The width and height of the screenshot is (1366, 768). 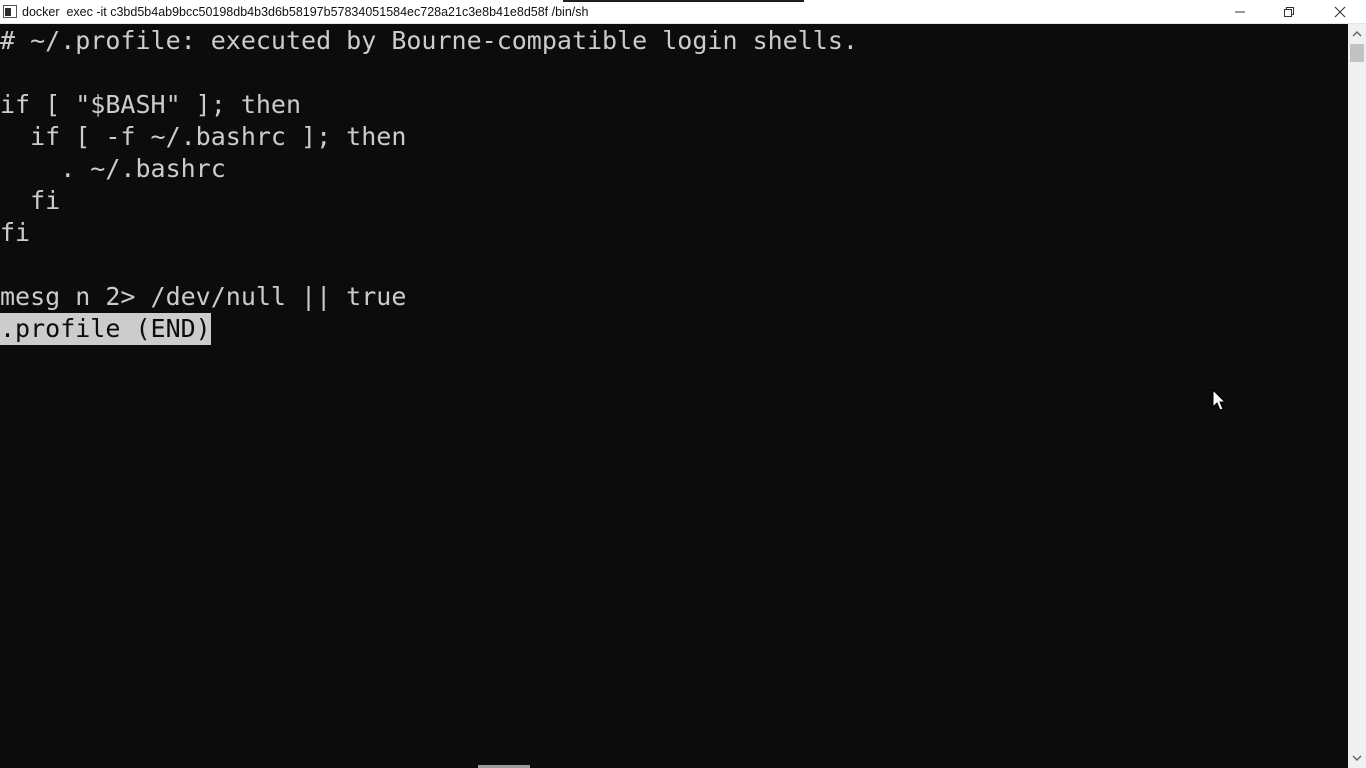 I want to click on close-icon, so click(x=1340, y=12).